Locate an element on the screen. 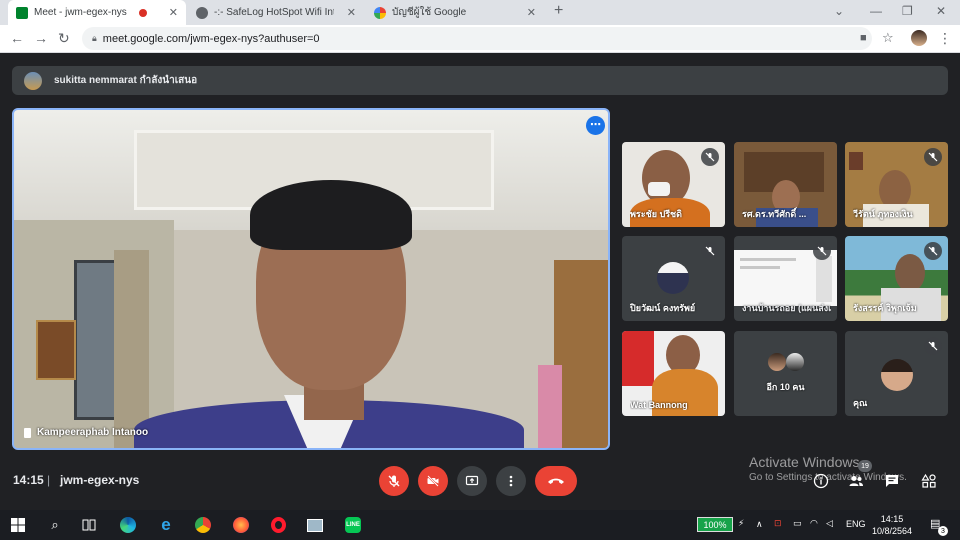 The image size is (960, 540). present-screen-button is located at coordinates (472, 481).